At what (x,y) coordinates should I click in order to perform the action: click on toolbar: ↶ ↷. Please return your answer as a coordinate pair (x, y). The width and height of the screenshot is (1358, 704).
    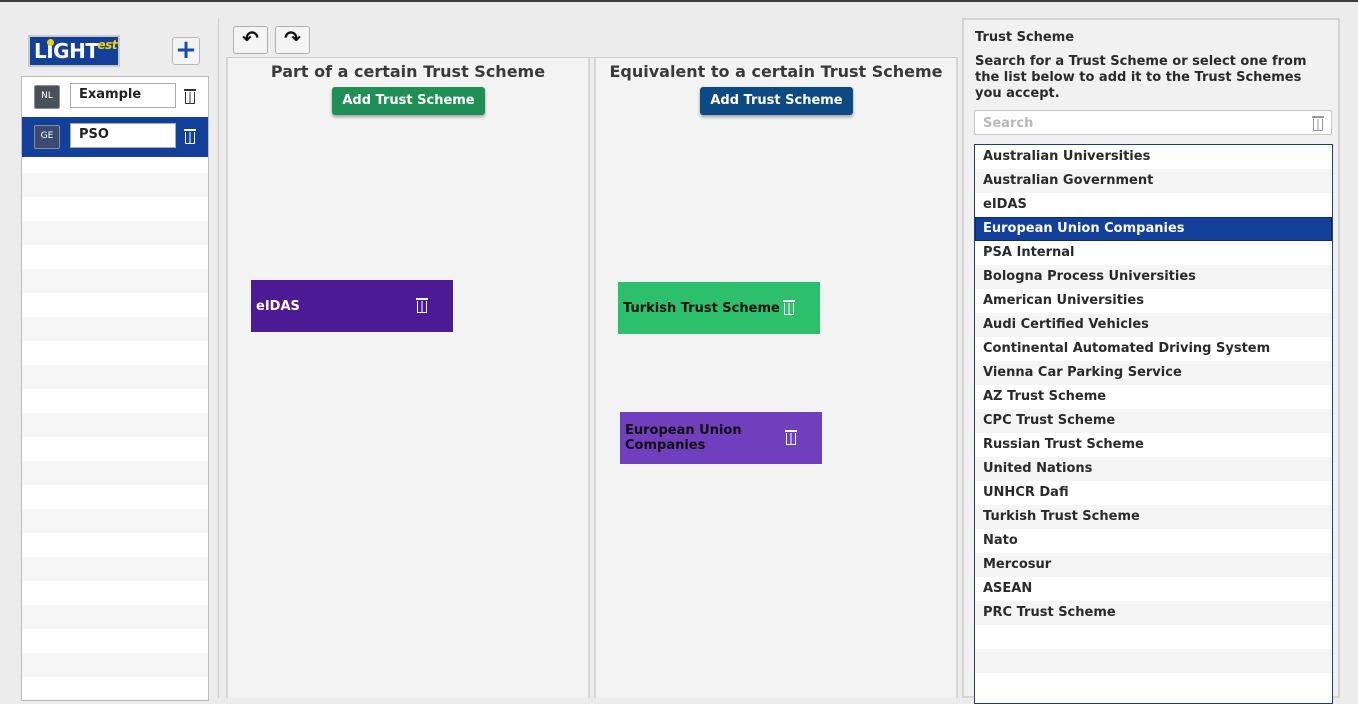
    Looking at the image, I should click on (592, 38).